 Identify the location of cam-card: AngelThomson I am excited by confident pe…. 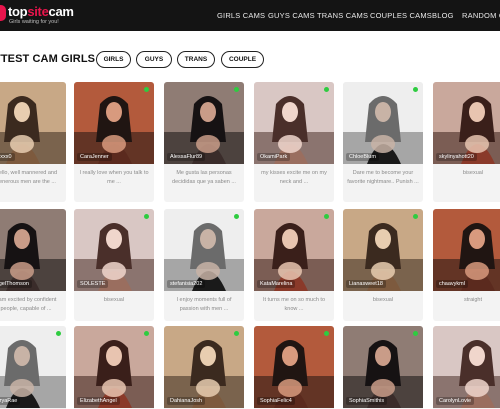
(33, 265).